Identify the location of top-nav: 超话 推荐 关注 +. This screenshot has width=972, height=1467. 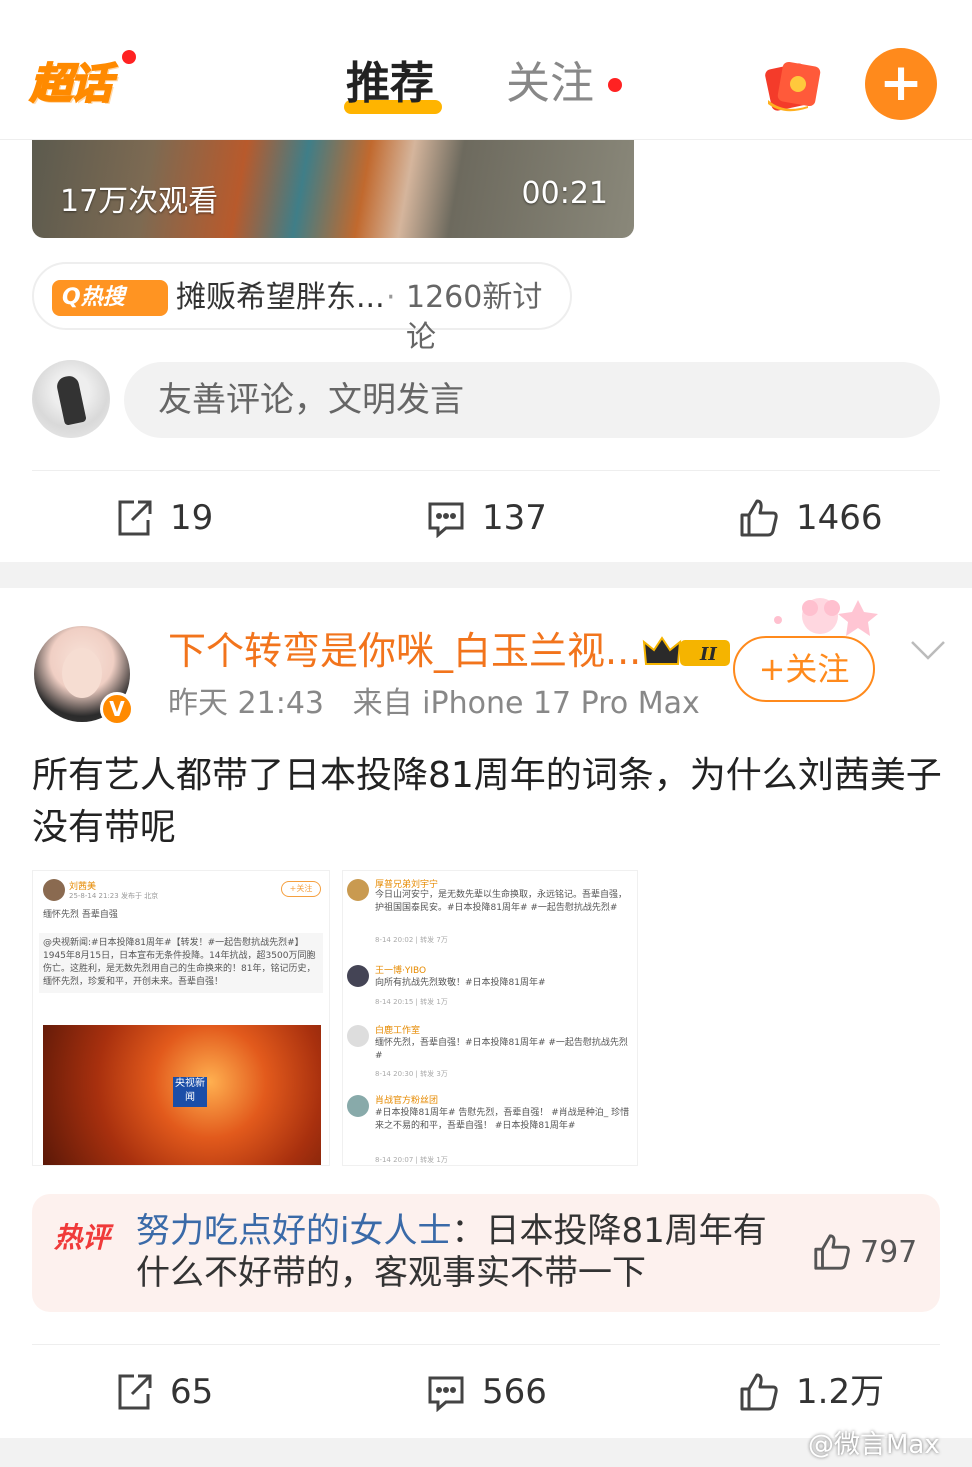
(486, 70).